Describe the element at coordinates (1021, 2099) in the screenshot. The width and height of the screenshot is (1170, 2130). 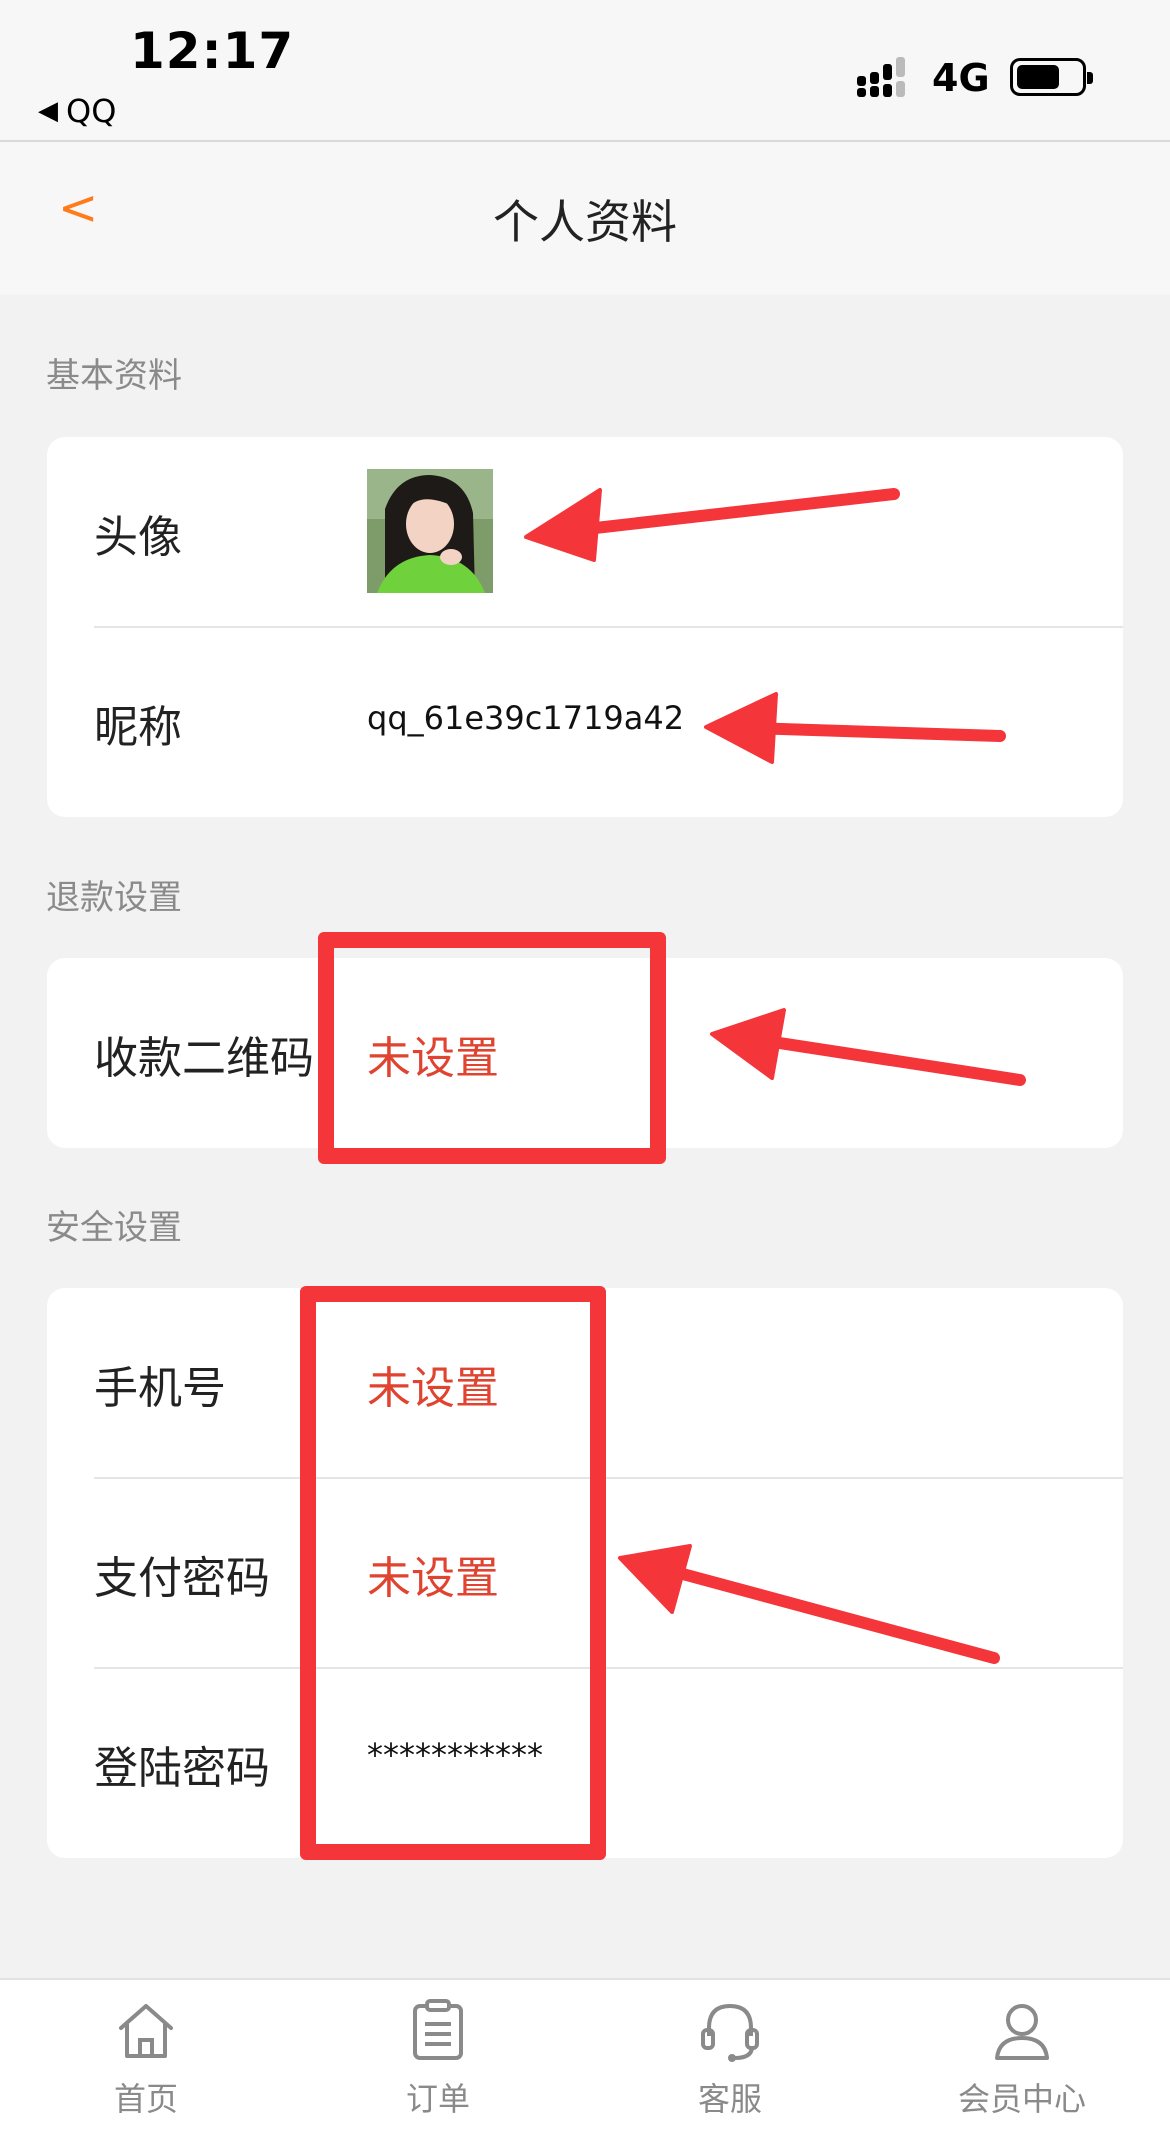
I see `tab-member-center-label: 会员中心` at that location.